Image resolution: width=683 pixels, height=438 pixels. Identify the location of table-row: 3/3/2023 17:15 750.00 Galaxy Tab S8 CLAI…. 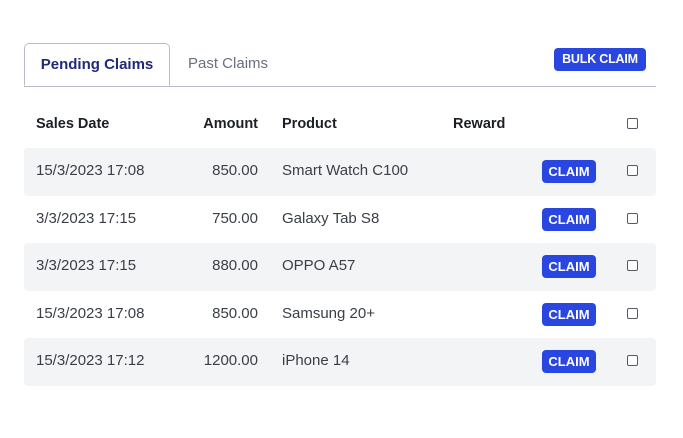
(340, 220).